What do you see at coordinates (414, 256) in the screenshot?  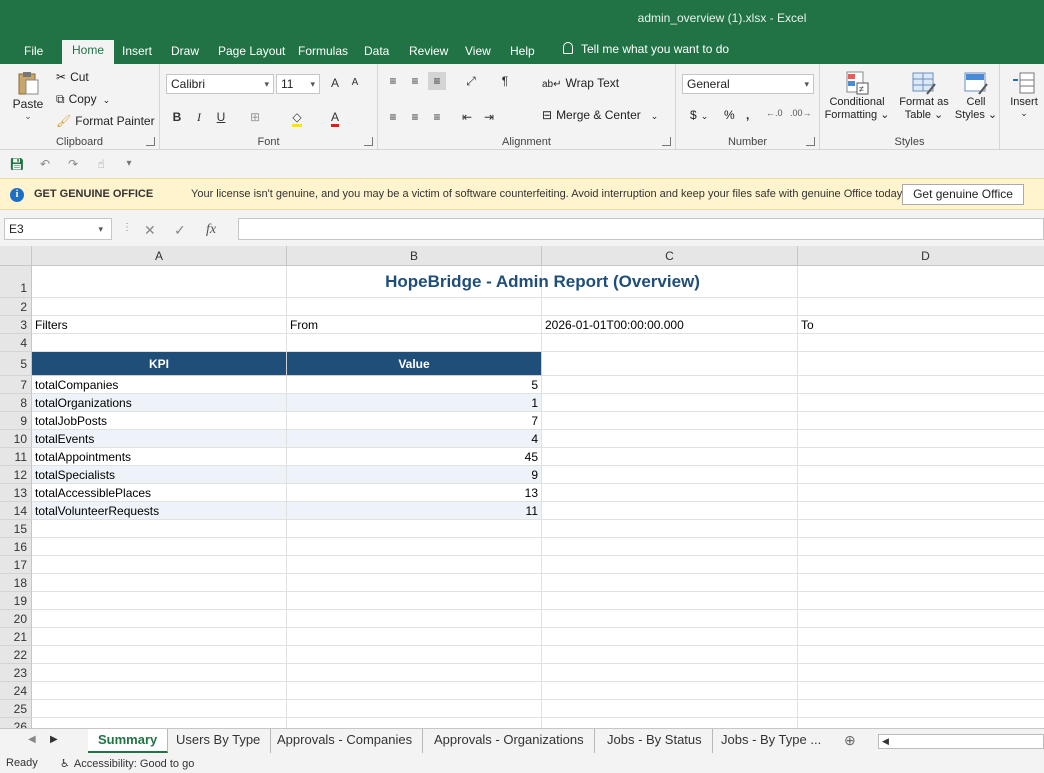 I see `column-header-b: B` at bounding box center [414, 256].